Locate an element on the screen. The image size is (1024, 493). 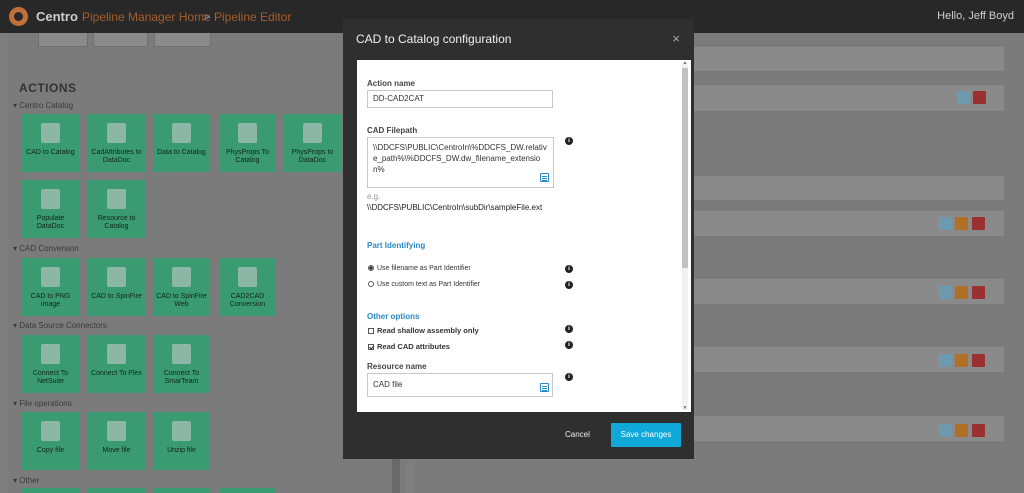
copy-icon is located at coordinates (50, 431).